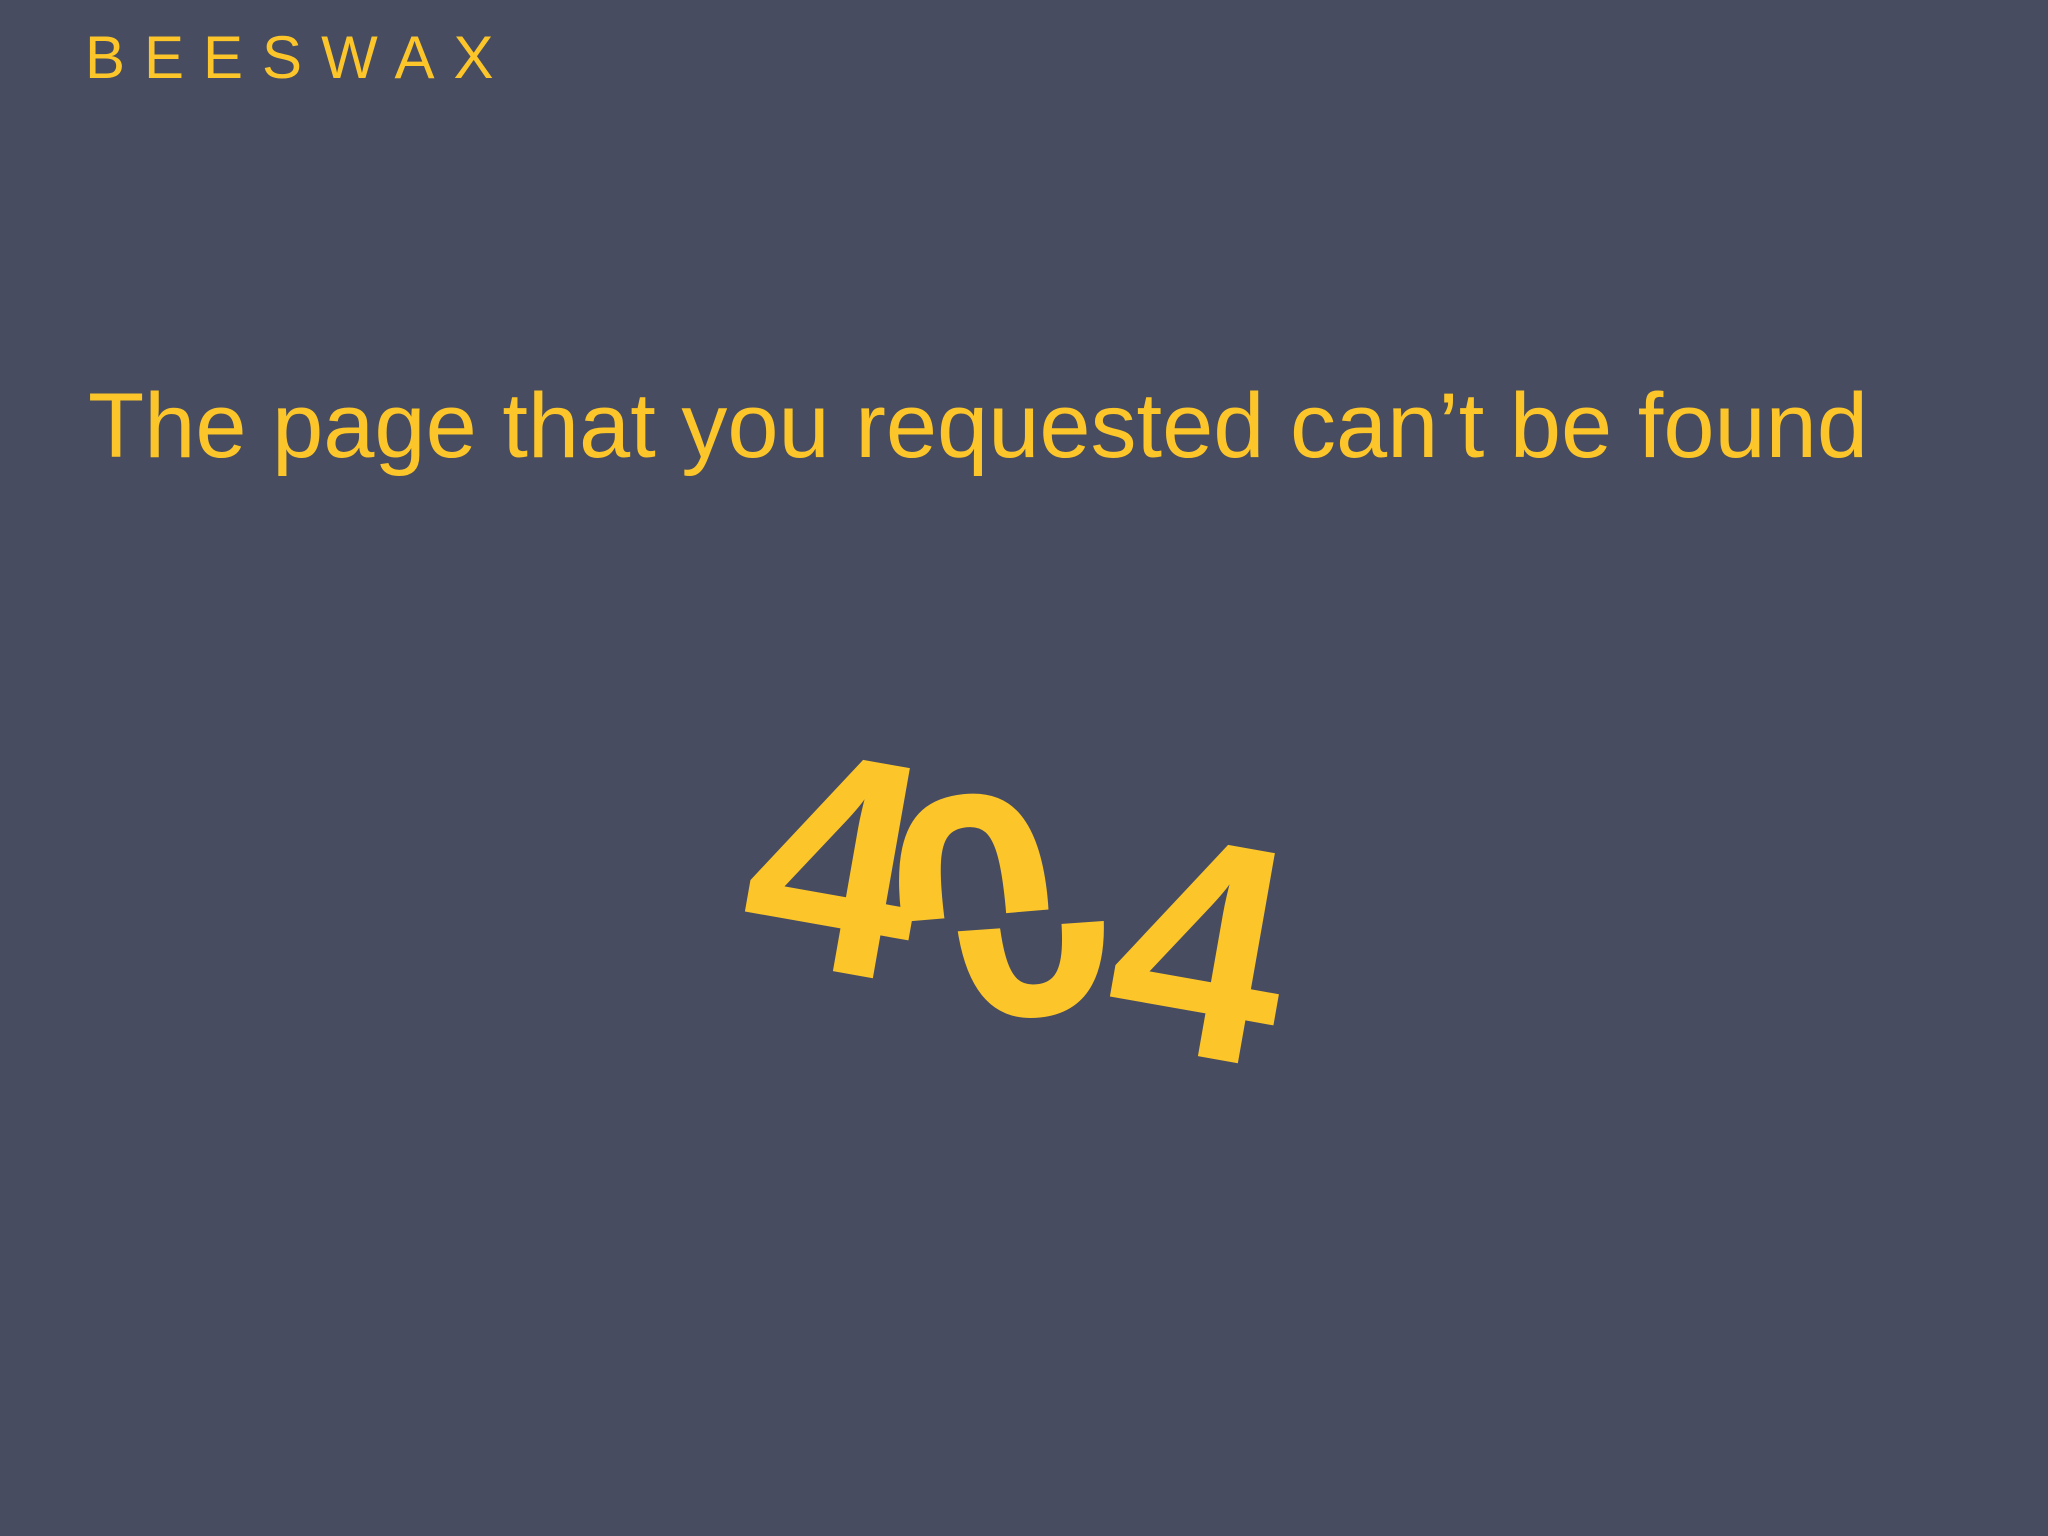 This screenshot has height=1536, width=2048. Describe the element at coordinates (299, 58) in the screenshot. I see `brand-logo: BEESWAX` at that location.